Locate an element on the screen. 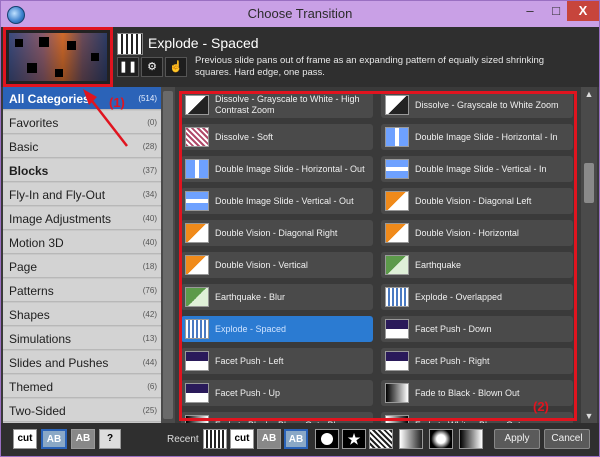 This screenshot has width=600, height=457. category-count: (76) is located at coordinates (149, 290).